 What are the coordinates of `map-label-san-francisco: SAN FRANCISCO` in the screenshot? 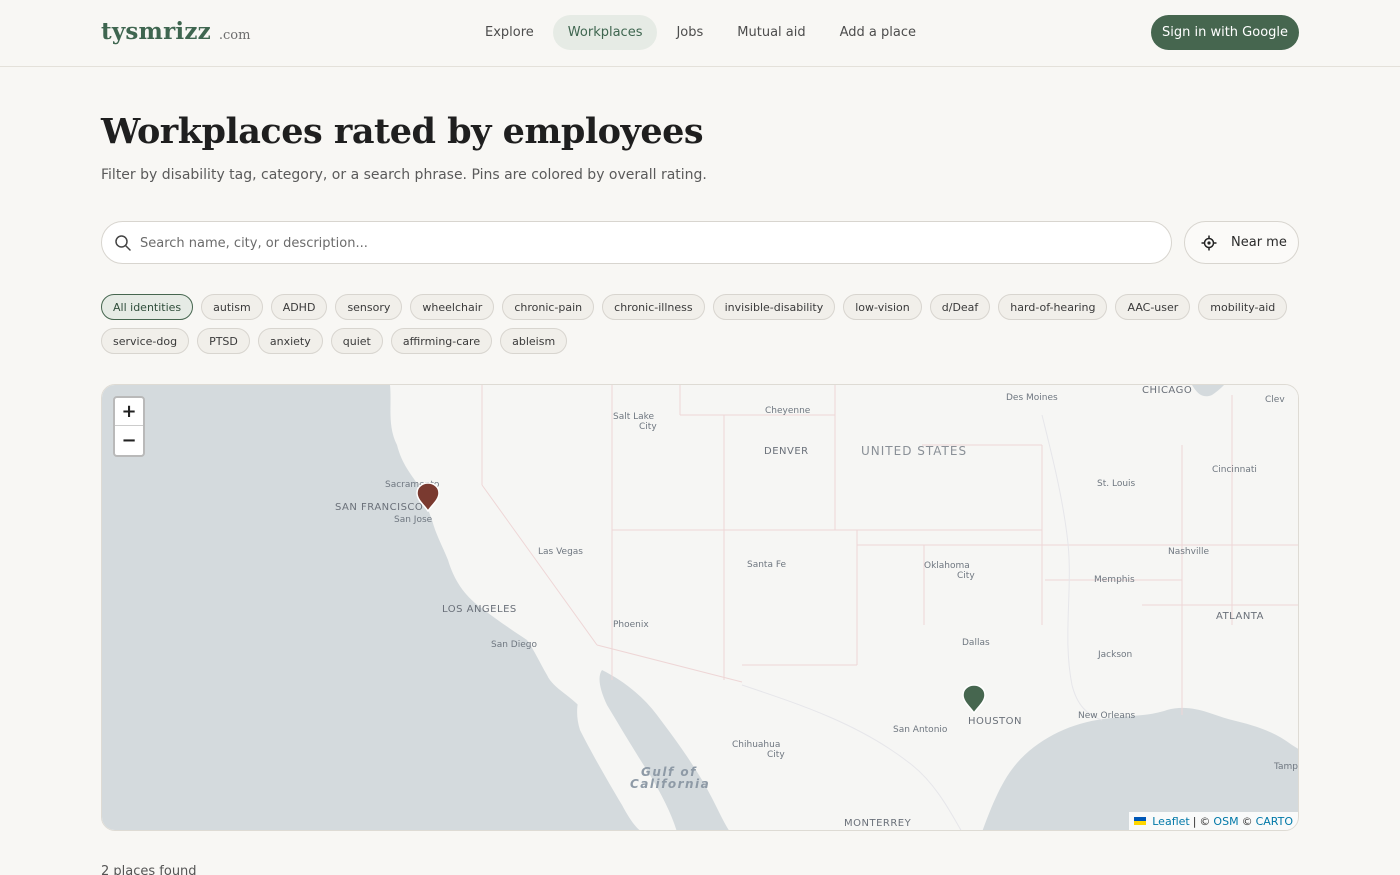 It's located at (379, 507).